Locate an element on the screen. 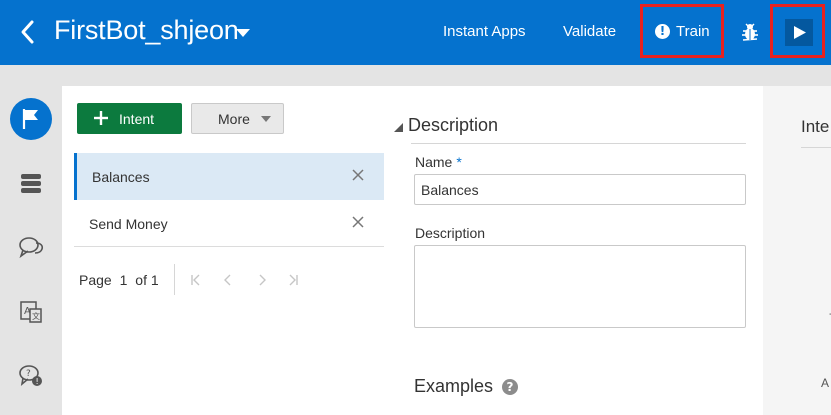  page-current: 1 is located at coordinates (123, 280).